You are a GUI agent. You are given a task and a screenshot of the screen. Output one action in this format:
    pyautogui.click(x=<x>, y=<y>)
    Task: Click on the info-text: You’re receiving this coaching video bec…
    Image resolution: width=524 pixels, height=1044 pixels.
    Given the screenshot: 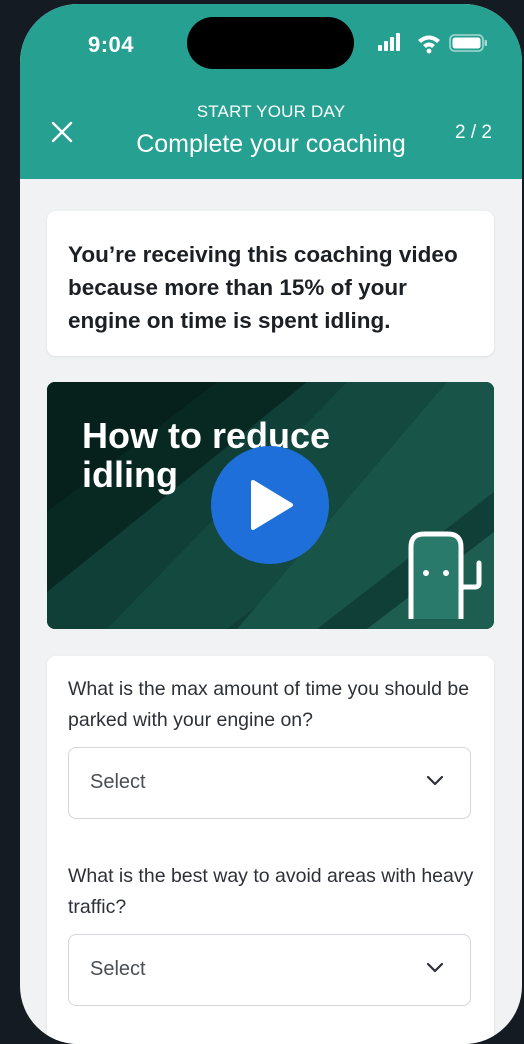 What is the action you would take?
    pyautogui.click(x=263, y=287)
    